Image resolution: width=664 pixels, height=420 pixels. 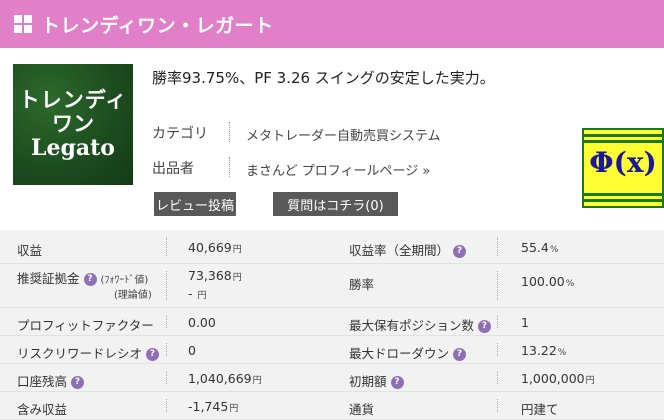 What do you see at coordinates (197, 293) in the screenshot?
I see `margin-theory-value: - 円` at bounding box center [197, 293].